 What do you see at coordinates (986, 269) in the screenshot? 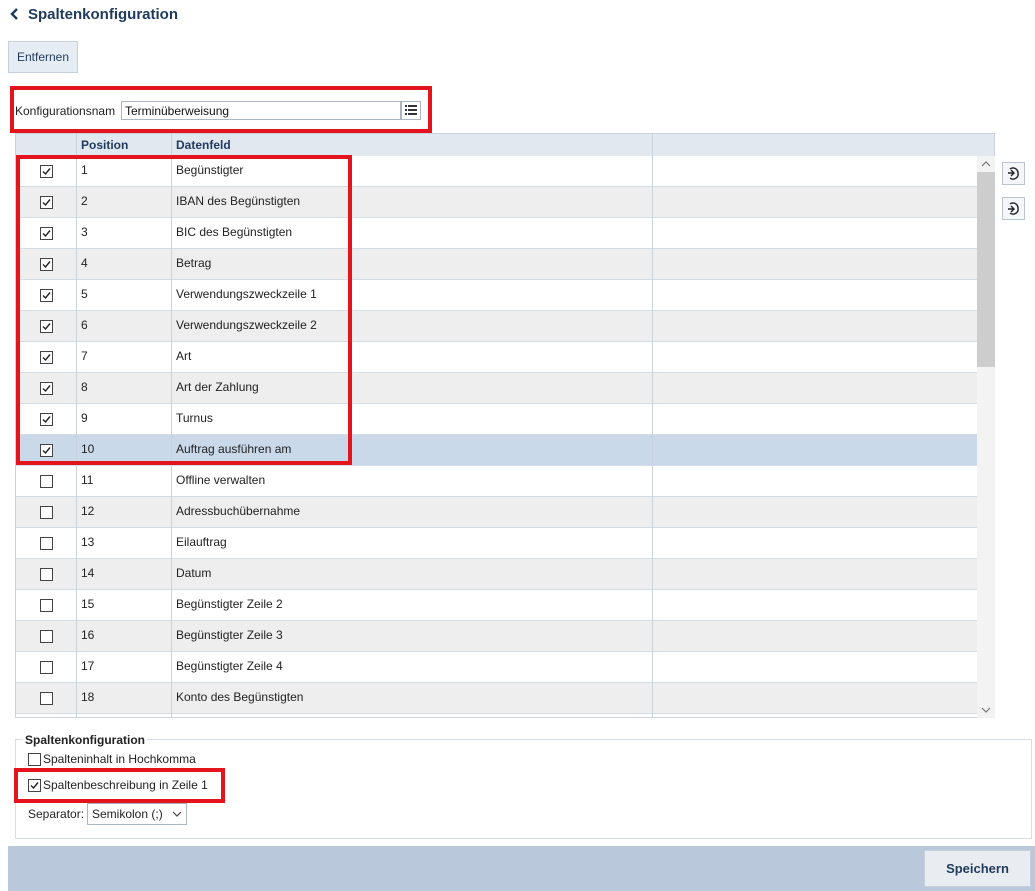
I see `scrollbar-thumb` at bounding box center [986, 269].